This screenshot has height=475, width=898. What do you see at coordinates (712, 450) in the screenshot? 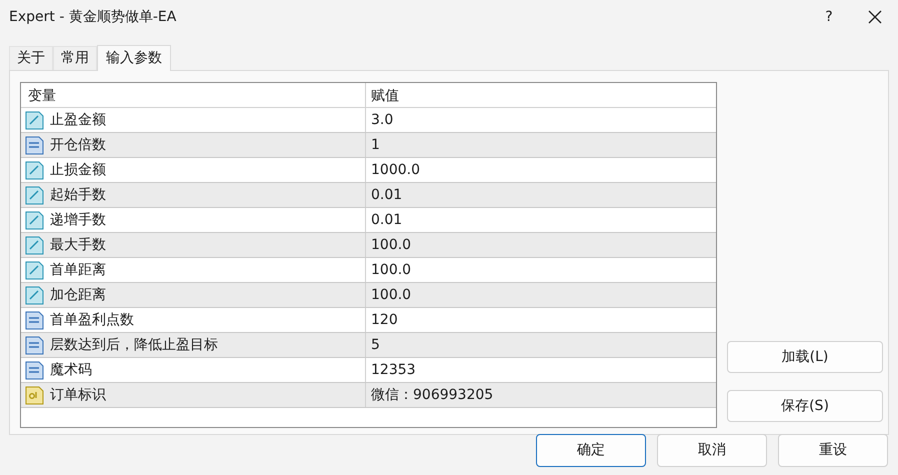
I see `dialog-button: 取消` at bounding box center [712, 450].